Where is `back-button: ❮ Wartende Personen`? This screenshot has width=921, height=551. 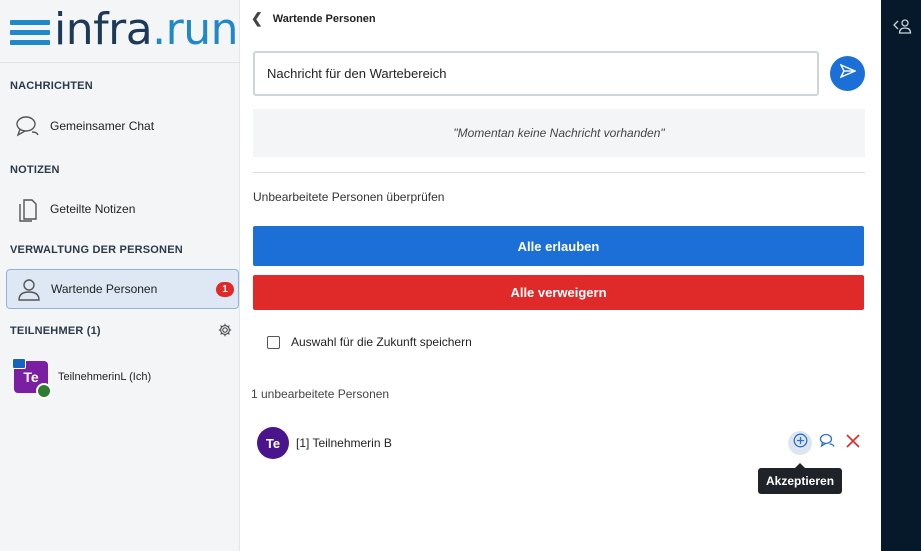
back-button: ❮ Wartende Personen is located at coordinates (313, 18).